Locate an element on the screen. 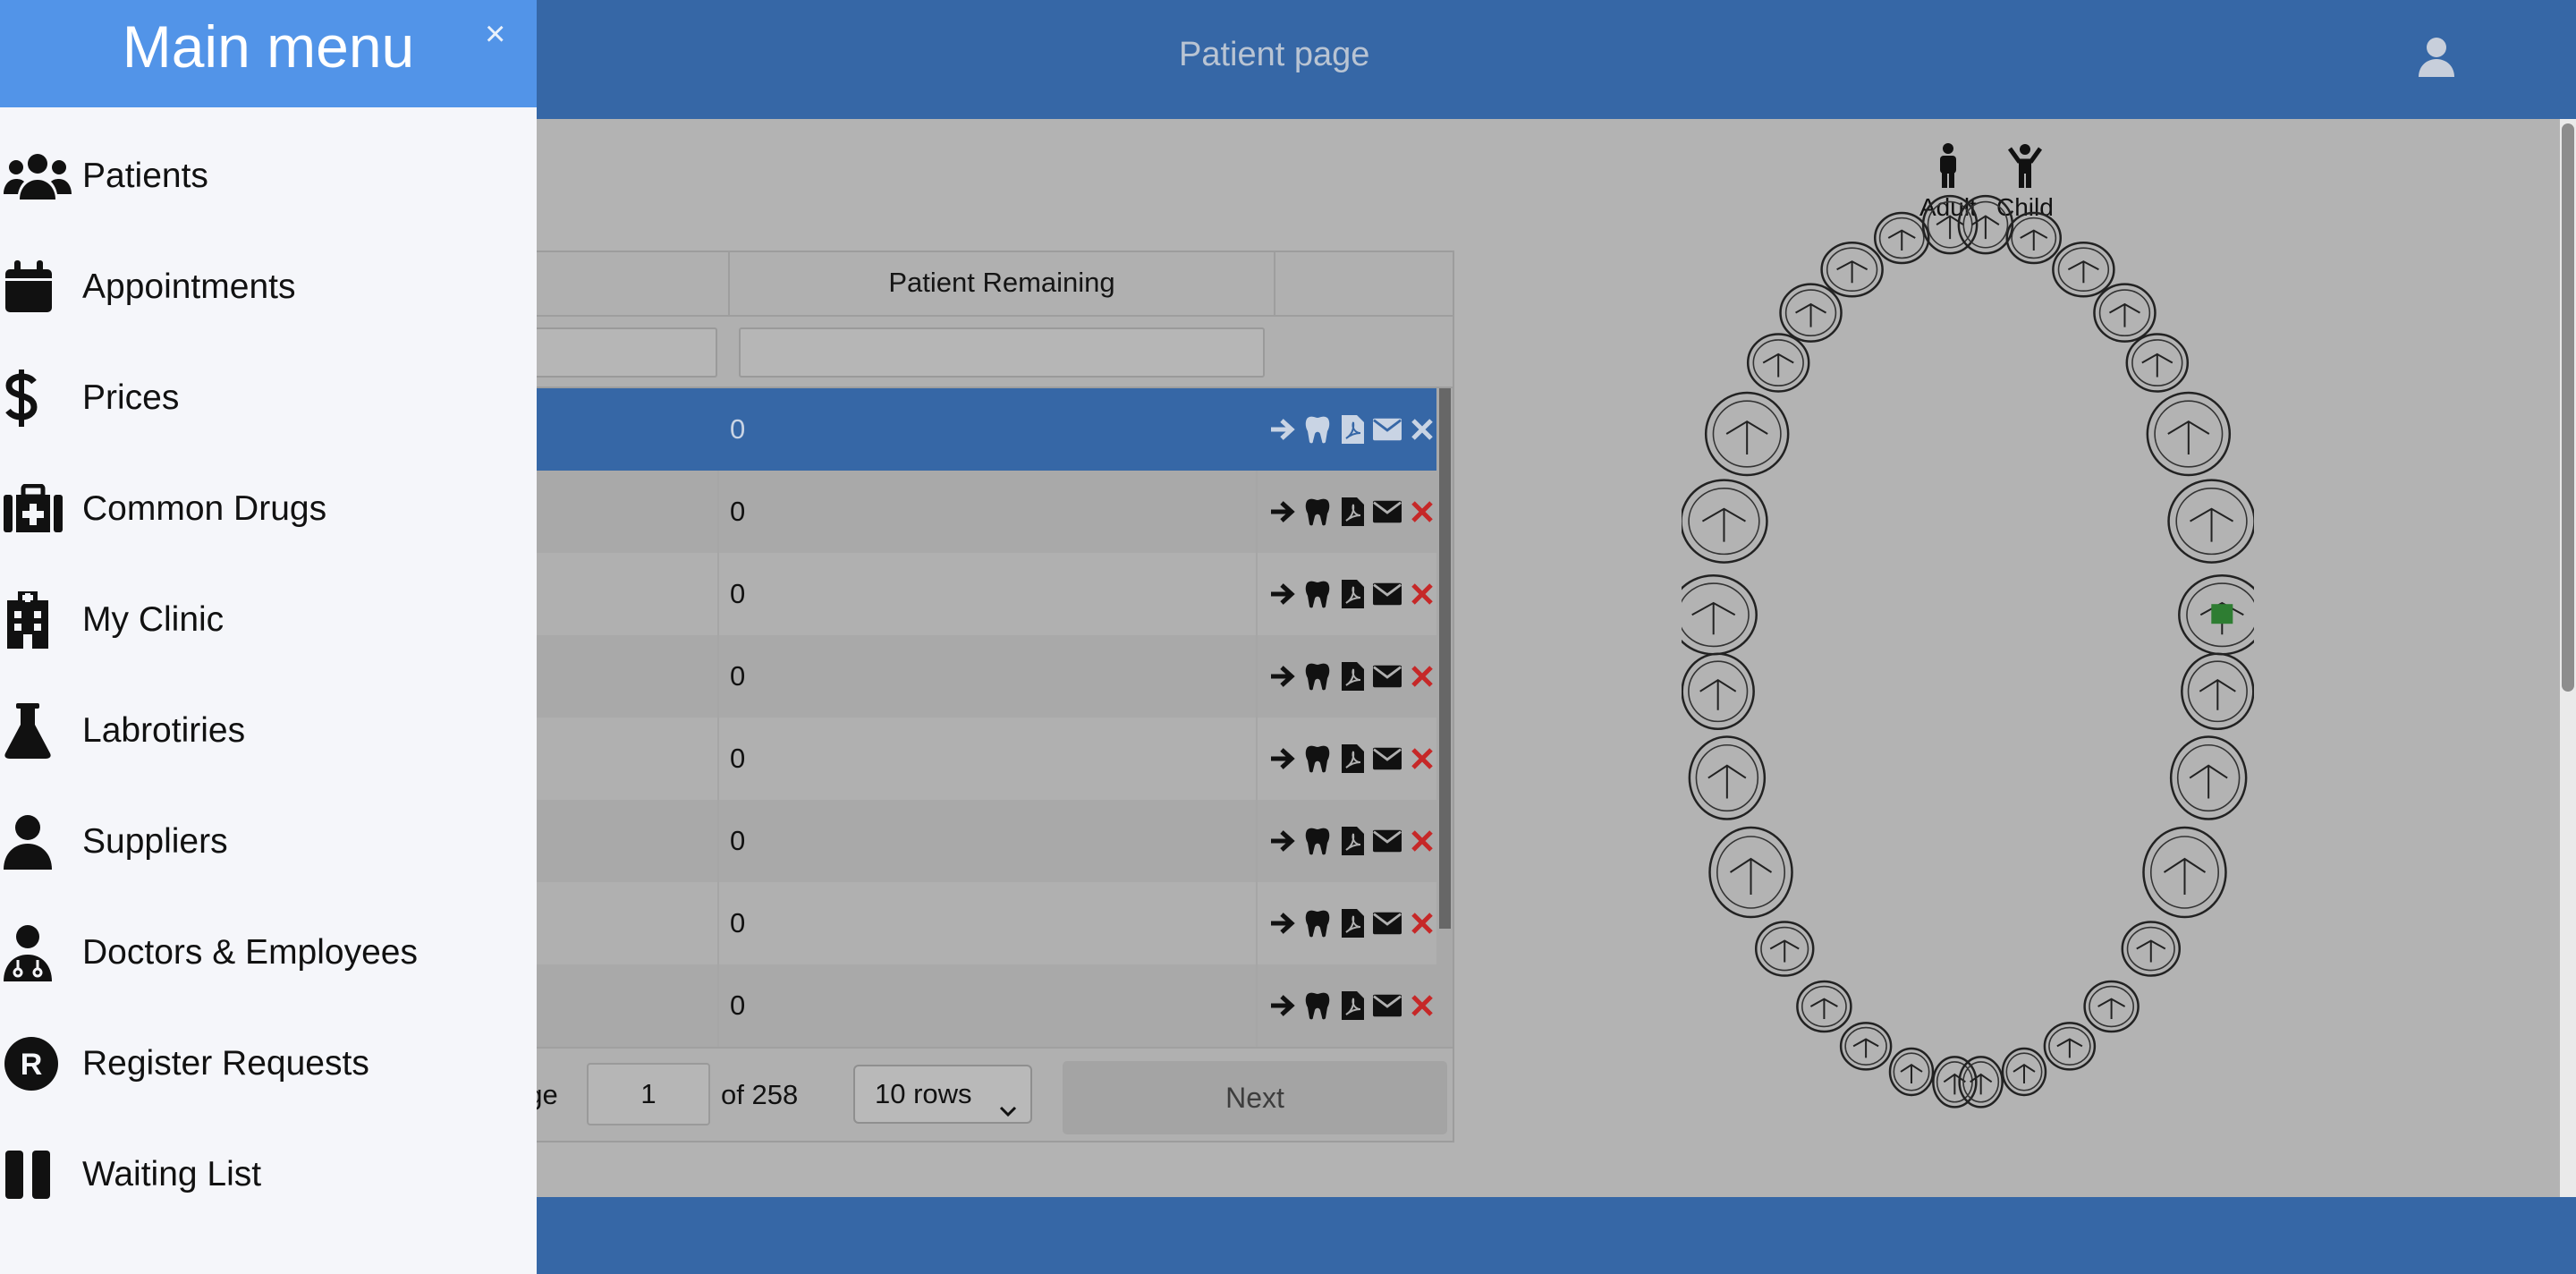 The image size is (2576, 1274). menu-item-appointments: Appointments is located at coordinates (268, 285).